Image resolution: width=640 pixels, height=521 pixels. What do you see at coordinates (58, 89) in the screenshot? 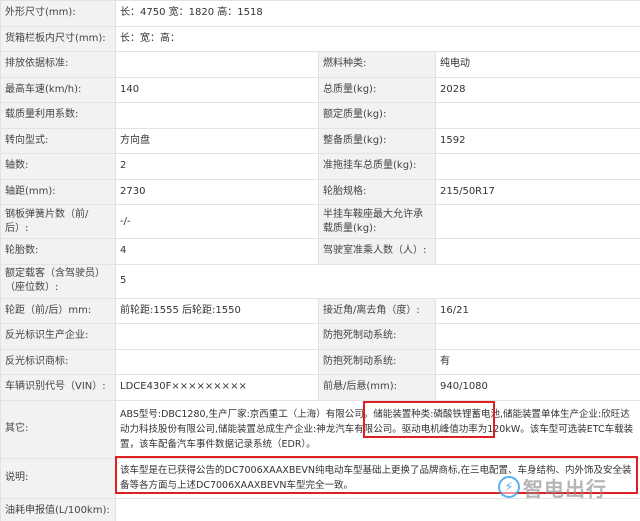
I see `label-max-speed: 最高车速(km/h):` at bounding box center [58, 89].